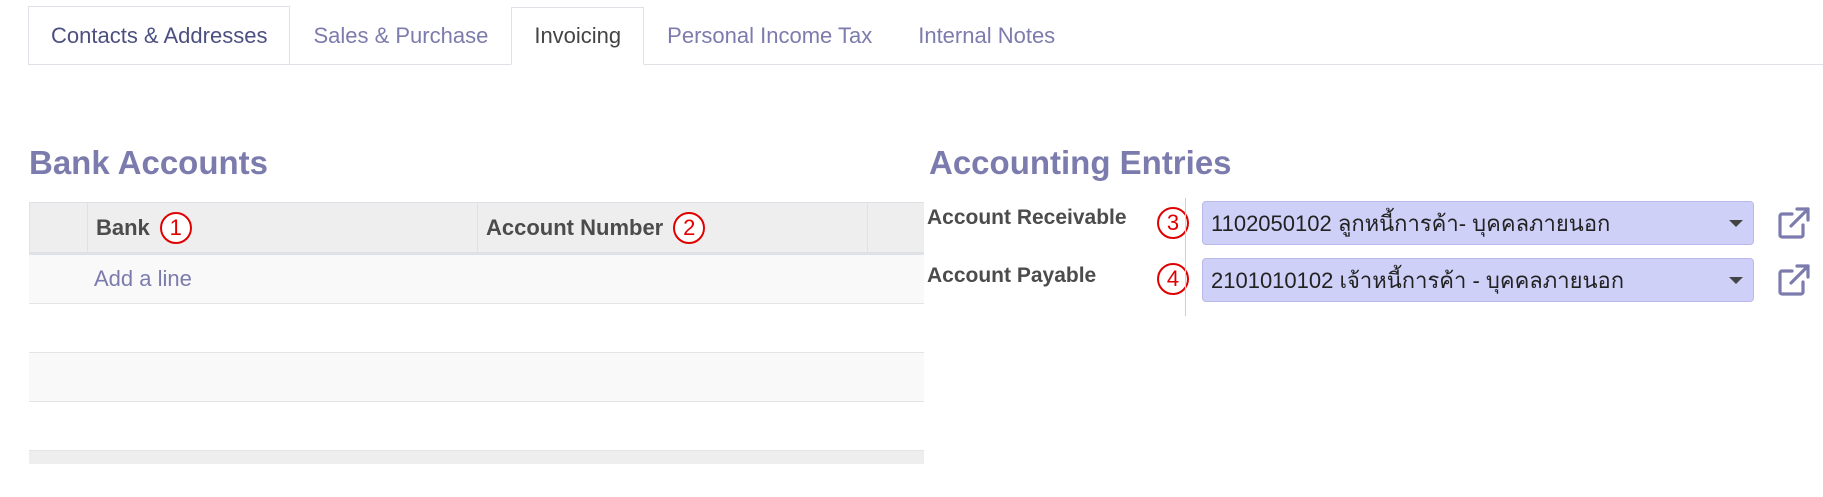  I want to click on tab-contacts-addresses: Contacts & Addresses, so click(159, 35).